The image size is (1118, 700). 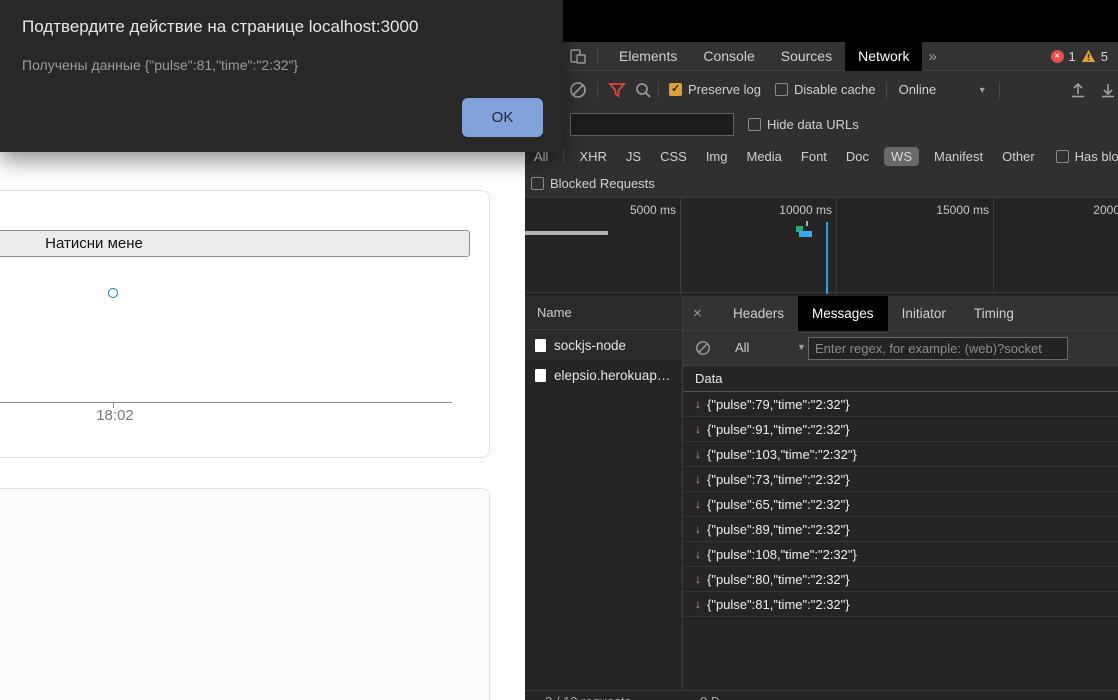 I want to click on tab-sources: Sources, so click(x=806, y=56).